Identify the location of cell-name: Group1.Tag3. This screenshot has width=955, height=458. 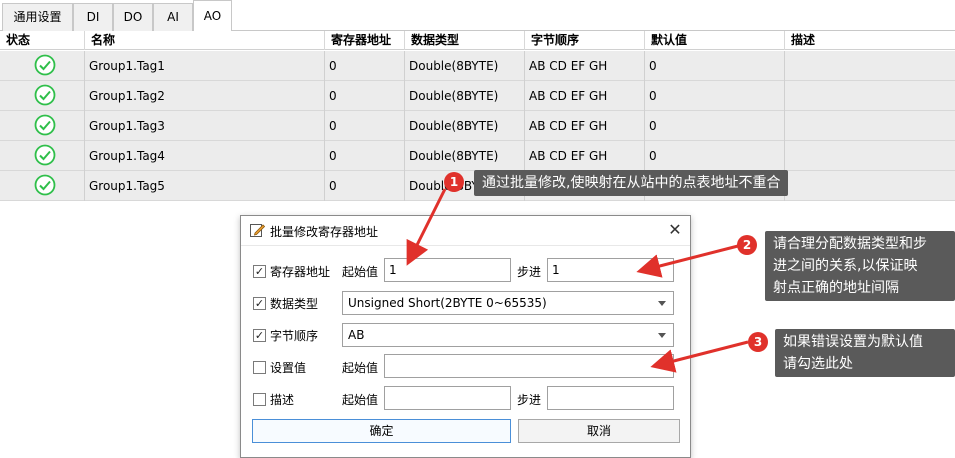
(205, 126).